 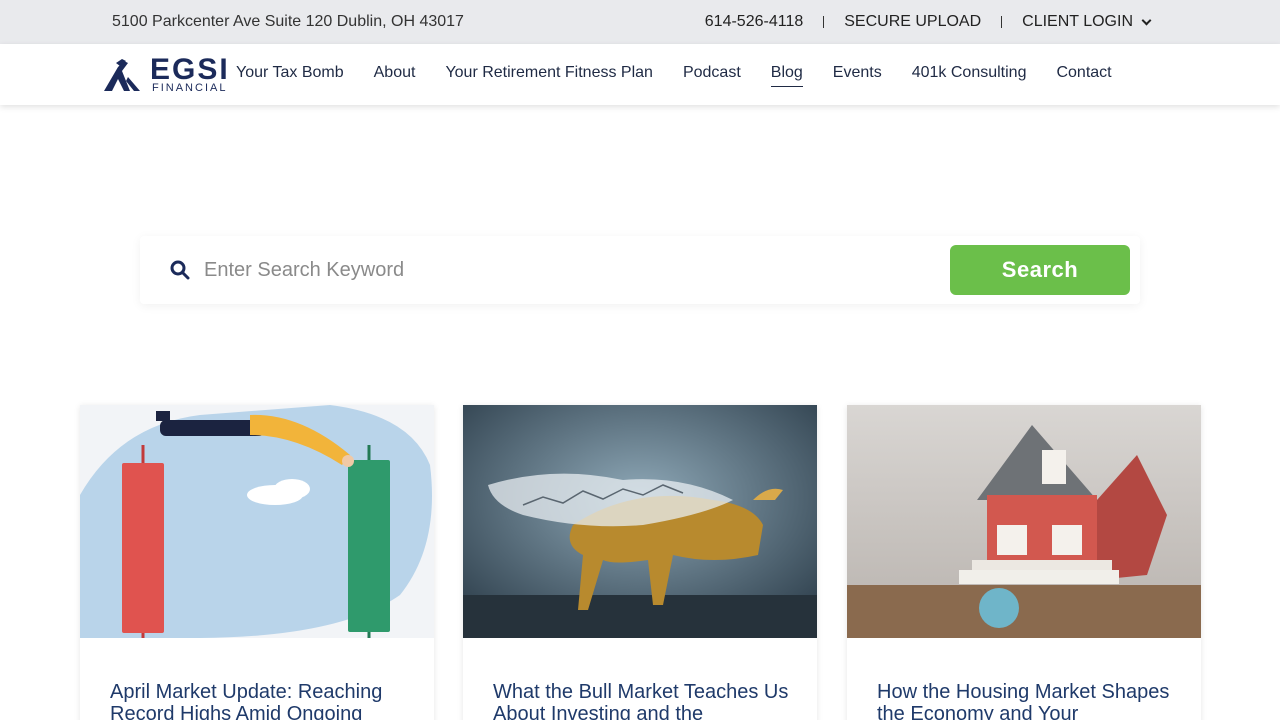 I want to click on nav-item-podcast: Podcast, so click(x=712, y=75).